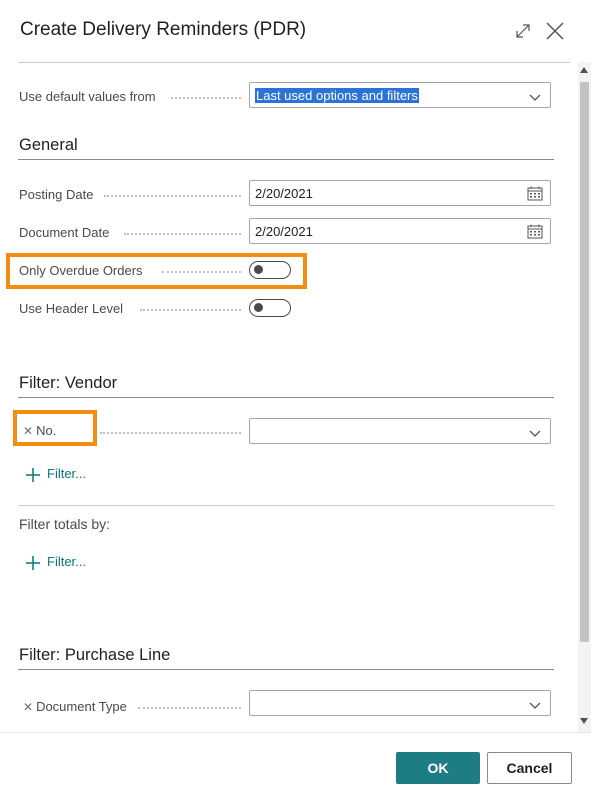 The width and height of the screenshot is (591, 804). I want to click on default-values-select: Last used options and filters, so click(400, 95).